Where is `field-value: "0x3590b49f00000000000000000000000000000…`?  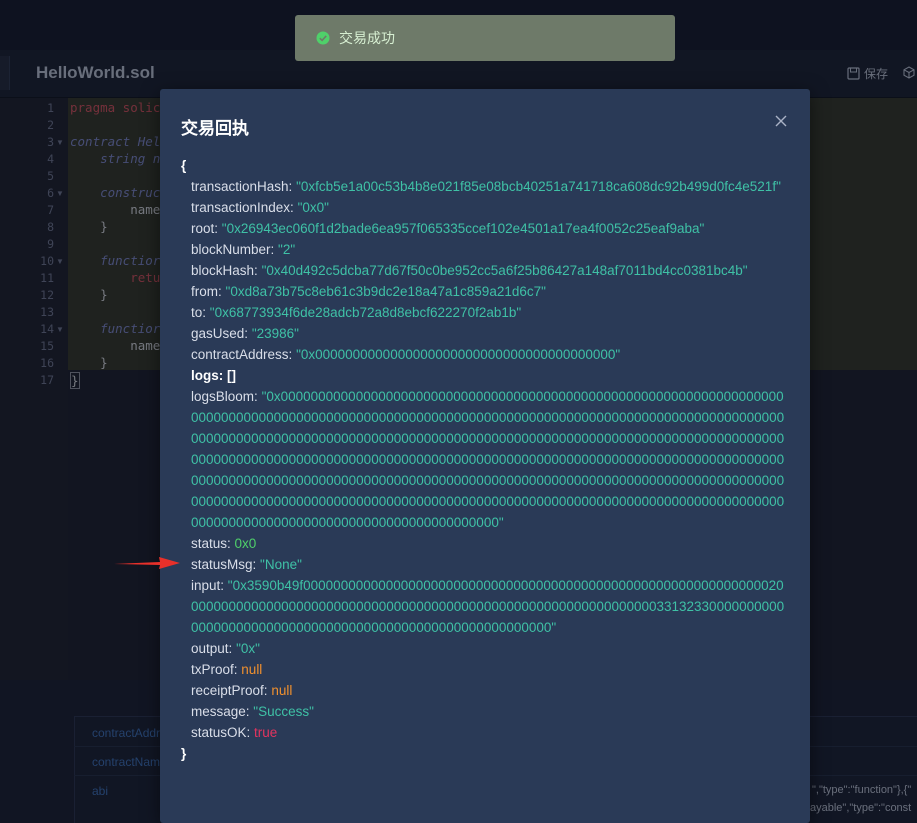 field-value: "0x3590b49f00000000000000000000000000000… is located at coordinates (488, 606).